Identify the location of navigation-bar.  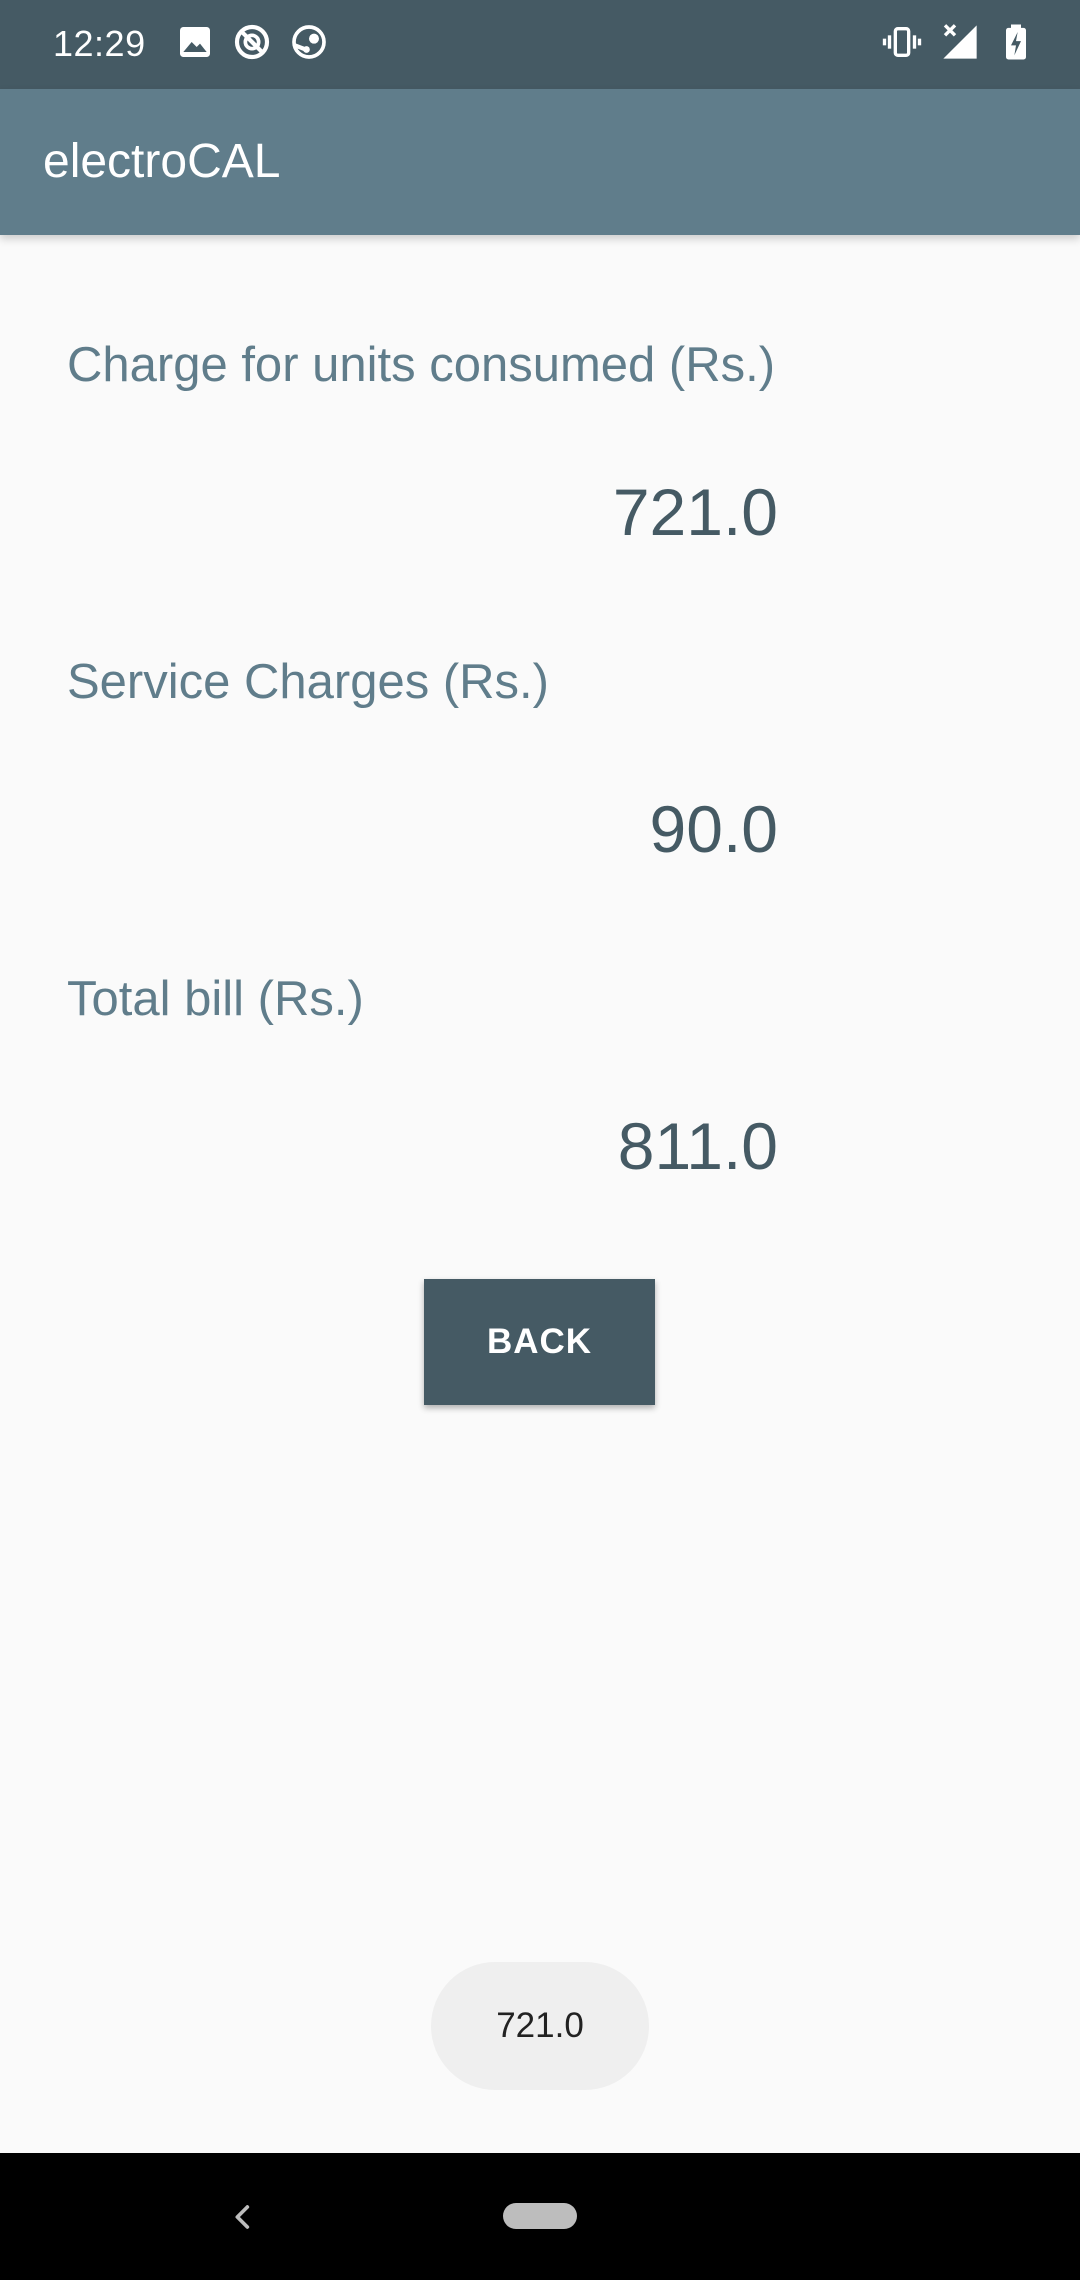
(540, 2216).